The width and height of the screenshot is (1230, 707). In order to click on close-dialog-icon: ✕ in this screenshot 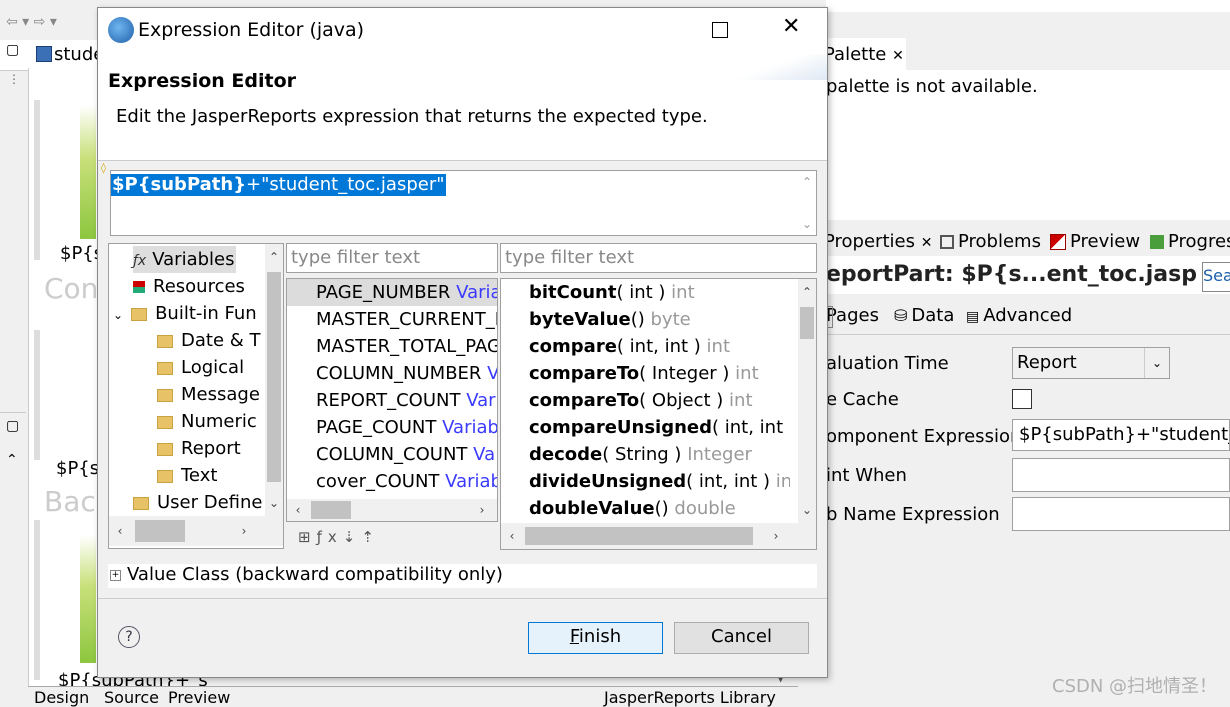, I will do `click(791, 26)`.